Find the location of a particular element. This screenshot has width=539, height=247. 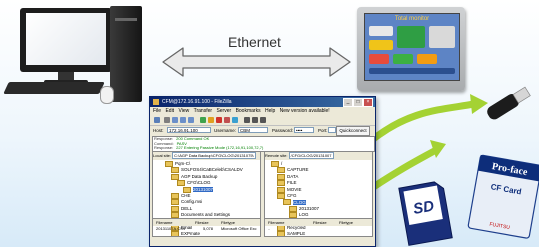

tree-item-label: CAPTURE is located at coordinates (298, 170).